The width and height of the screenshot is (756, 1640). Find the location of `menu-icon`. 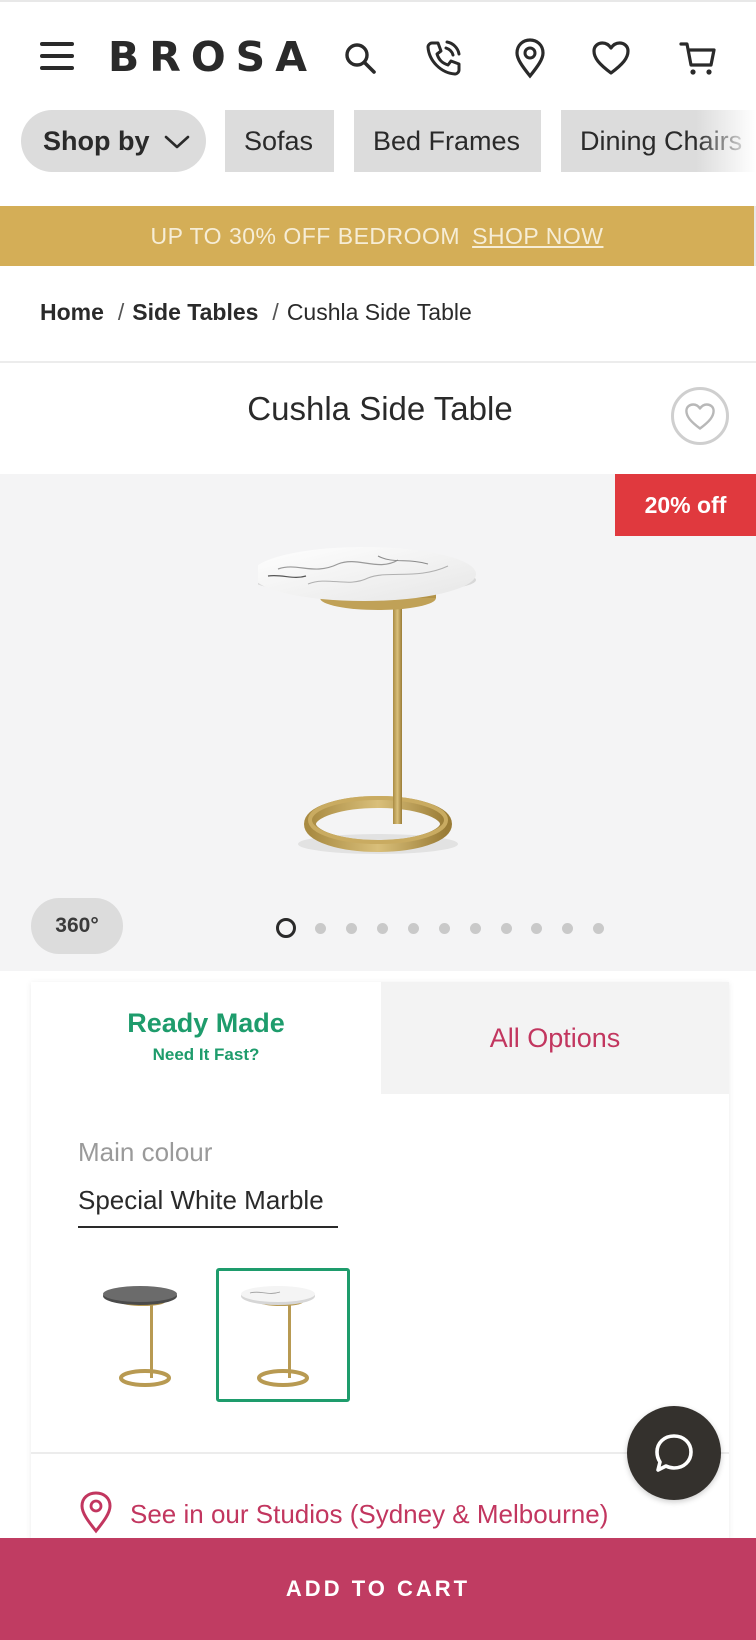

menu-icon is located at coordinates (57, 57).